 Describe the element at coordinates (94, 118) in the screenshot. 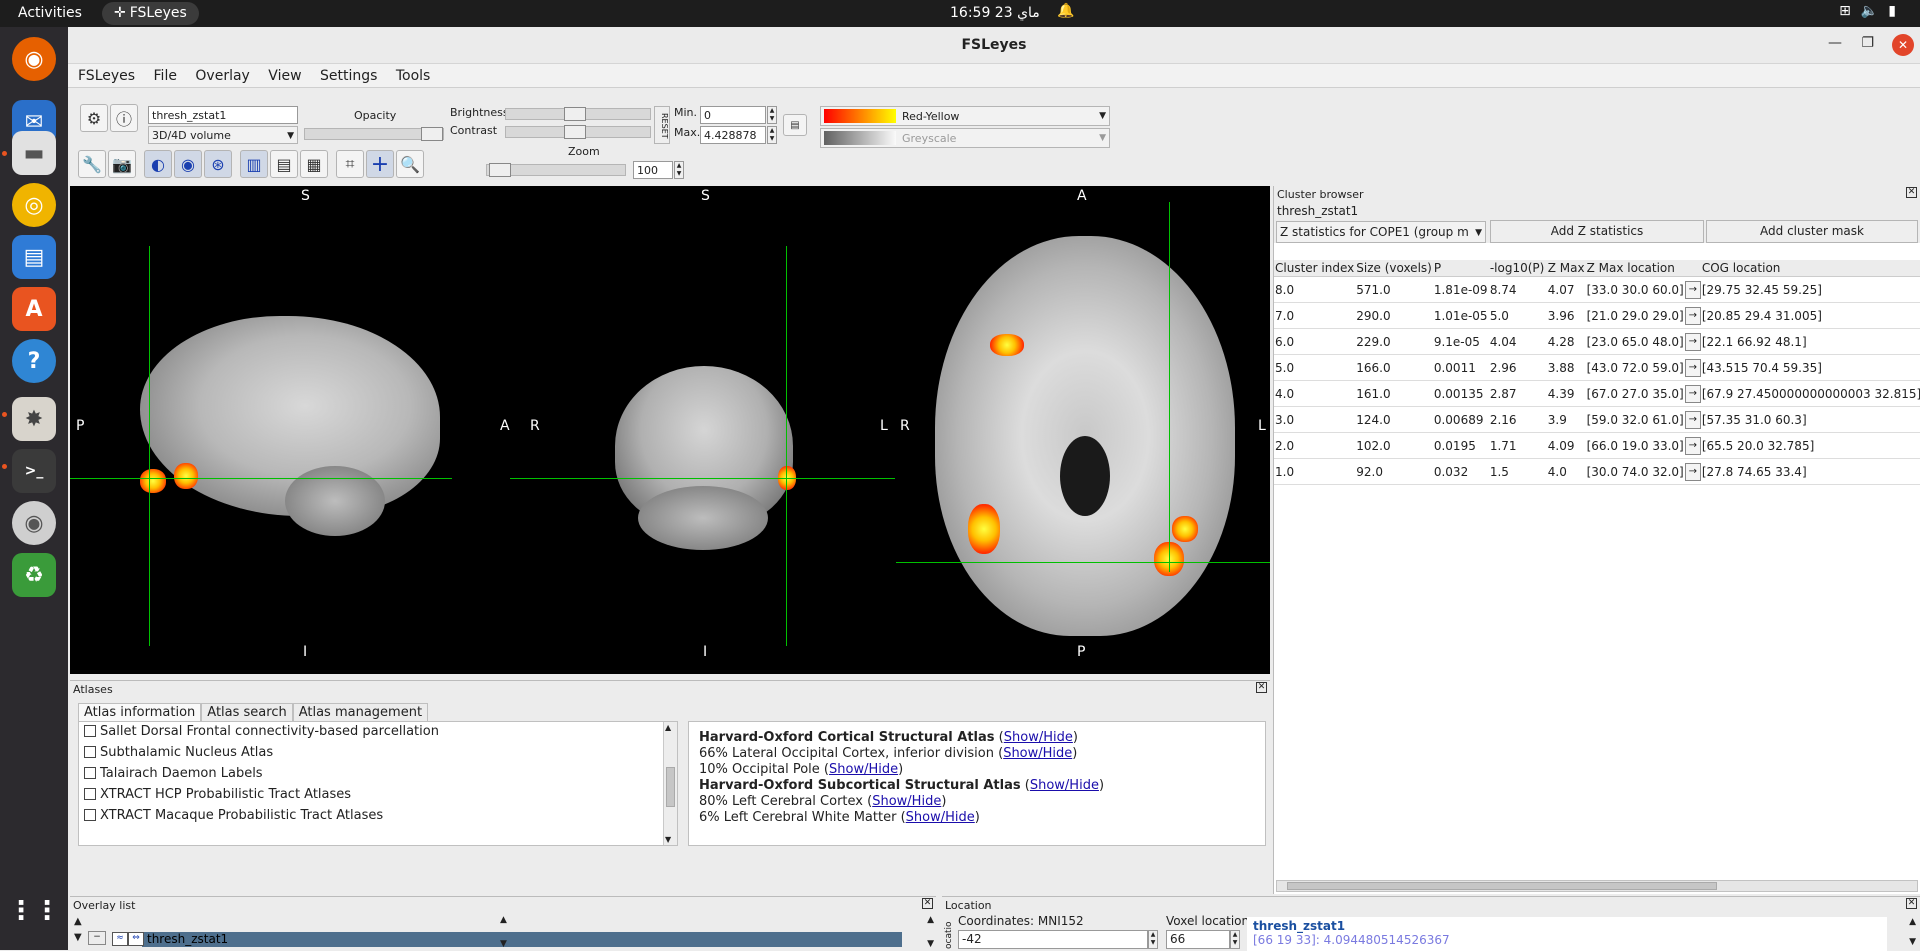

I see `gear-icon: ⚙` at that location.